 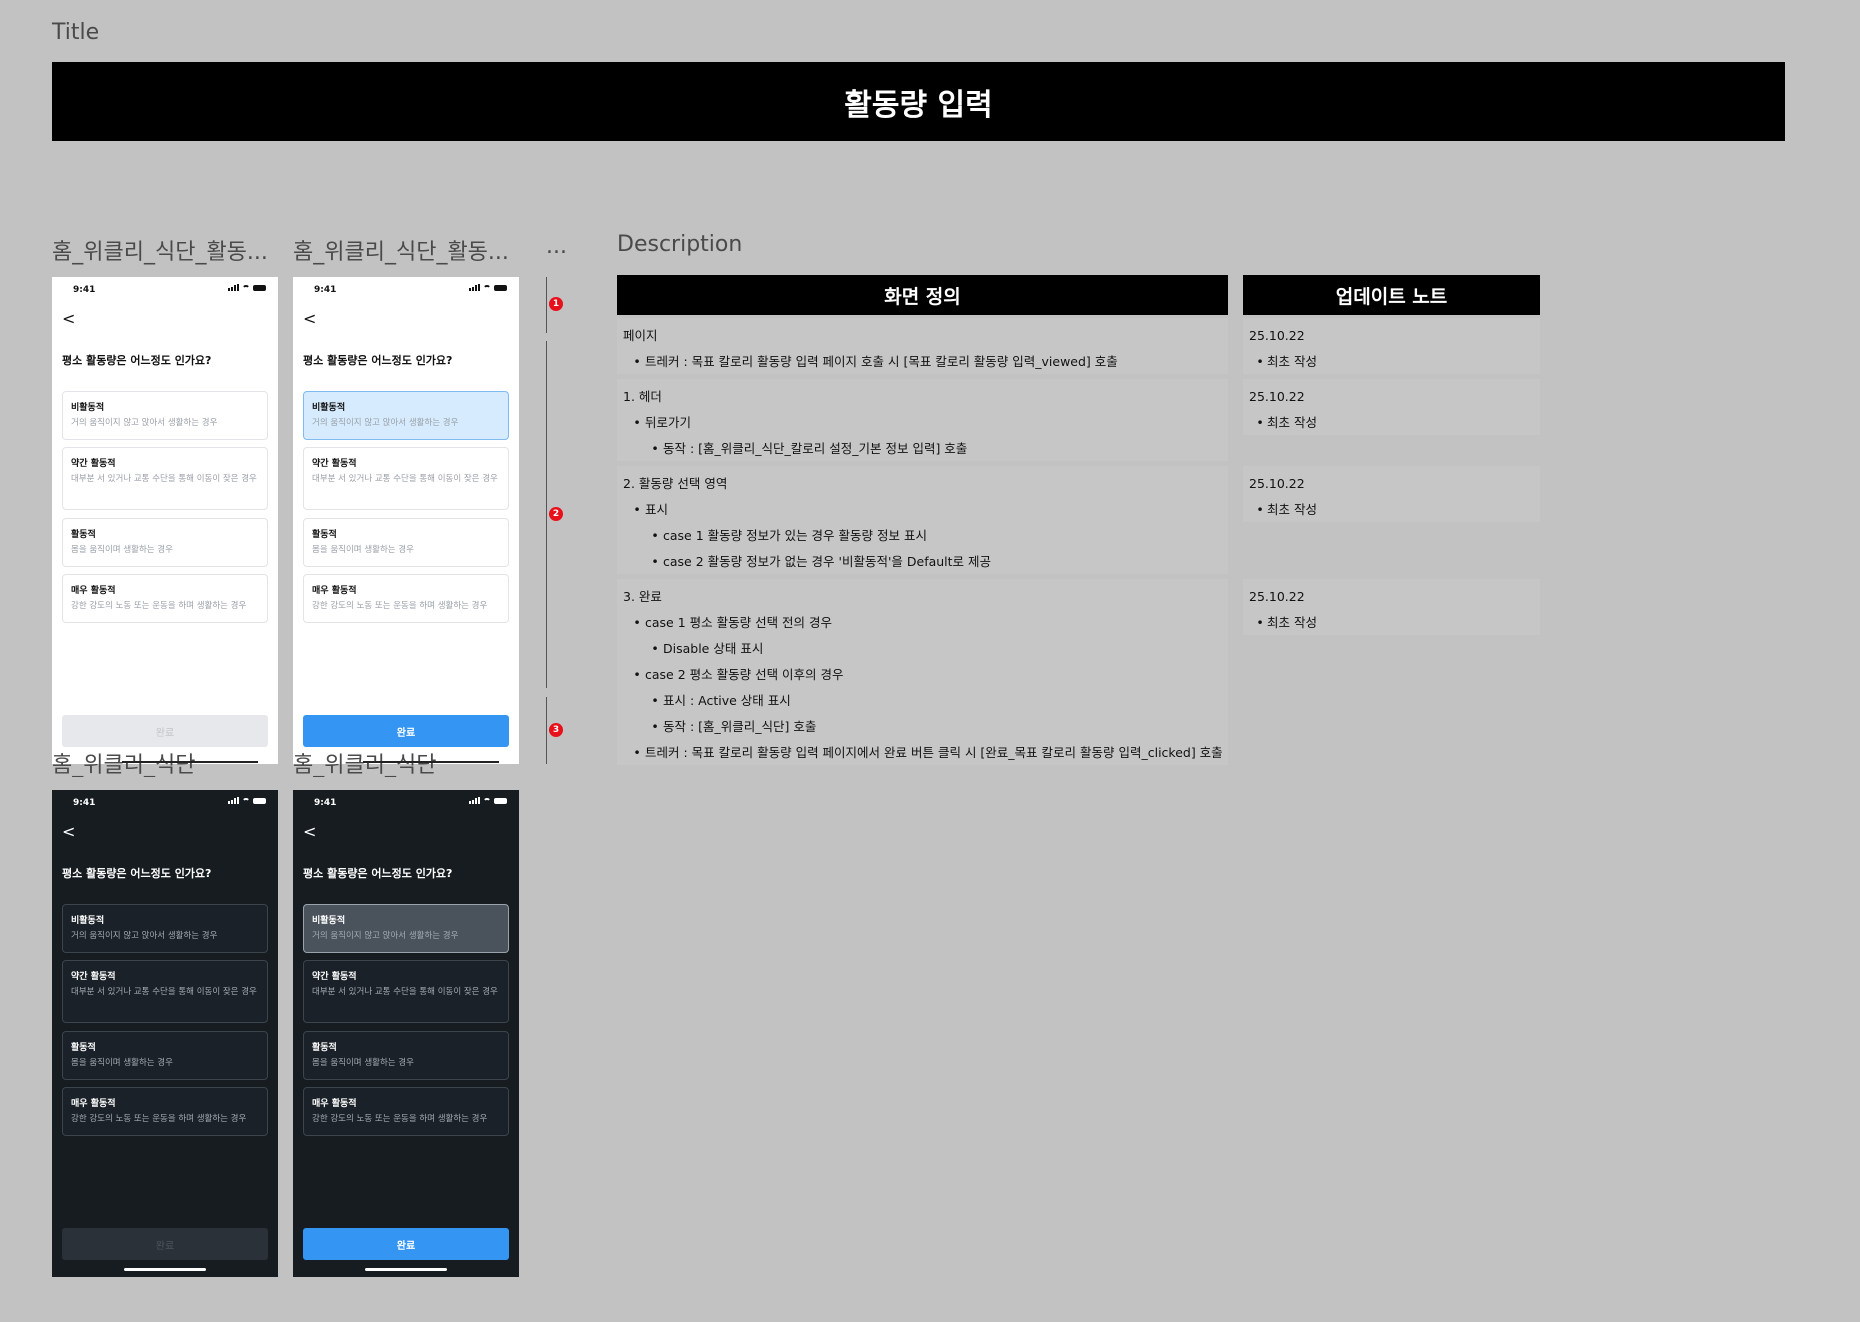 I want to click on frame-label-dark-selected: 홈_위클리_식단, so click(x=406, y=762).